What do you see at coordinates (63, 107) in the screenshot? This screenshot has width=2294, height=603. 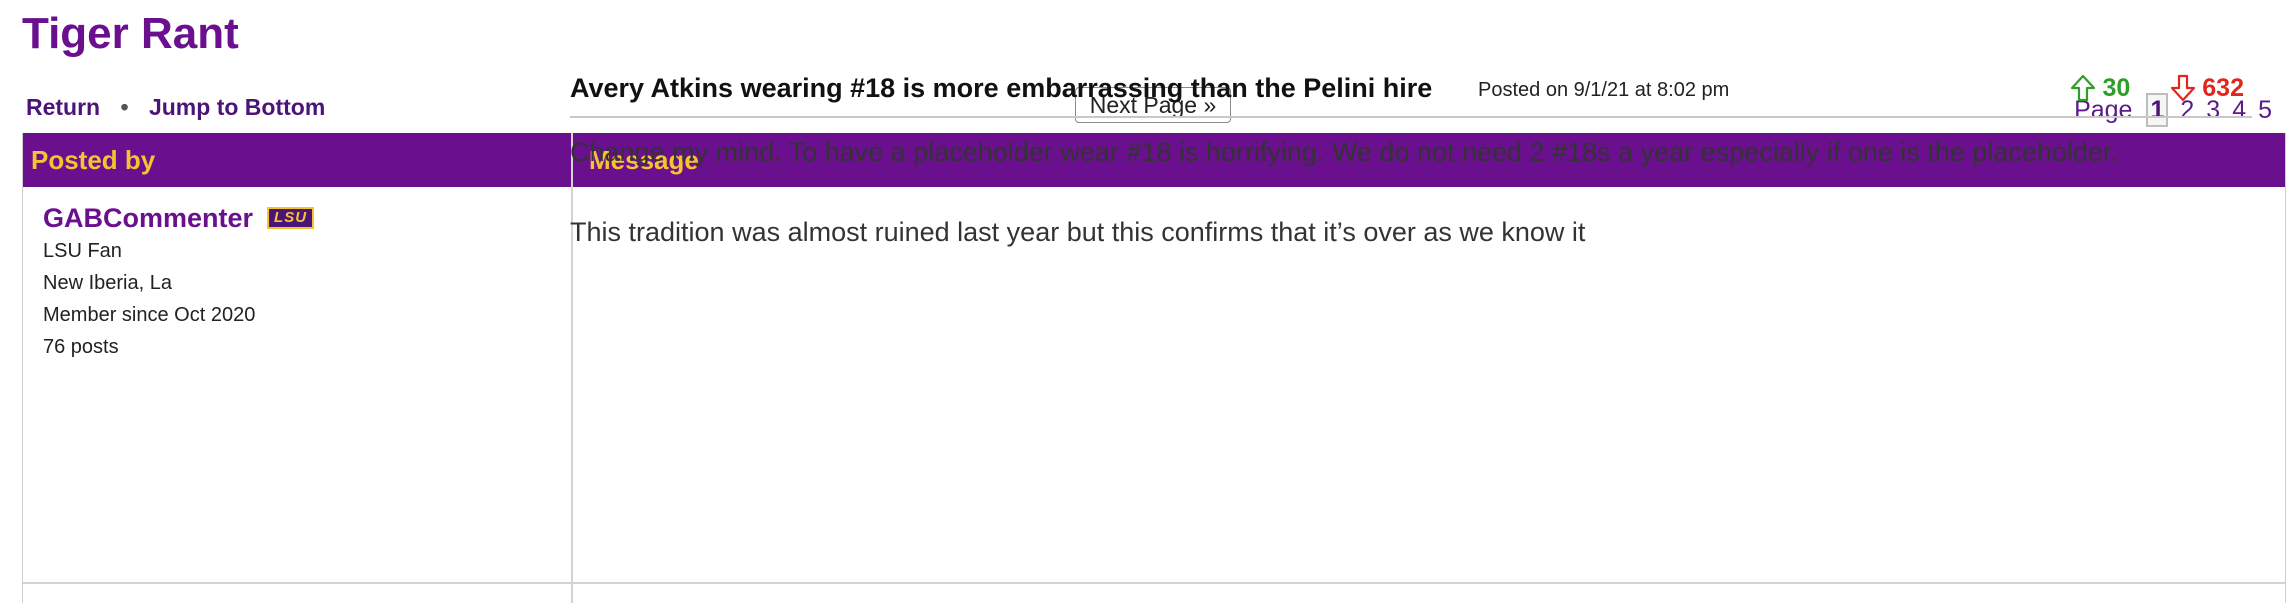 I see `return-link: Return` at bounding box center [63, 107].